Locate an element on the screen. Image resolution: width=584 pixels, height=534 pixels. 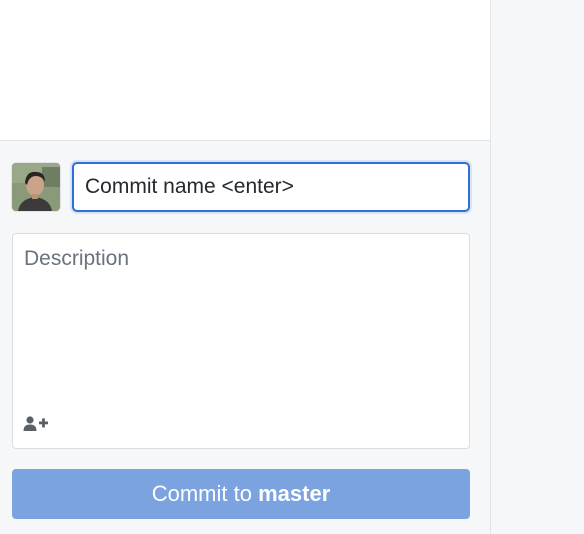
user-avatar-icon is located at coordinates (36, 187).